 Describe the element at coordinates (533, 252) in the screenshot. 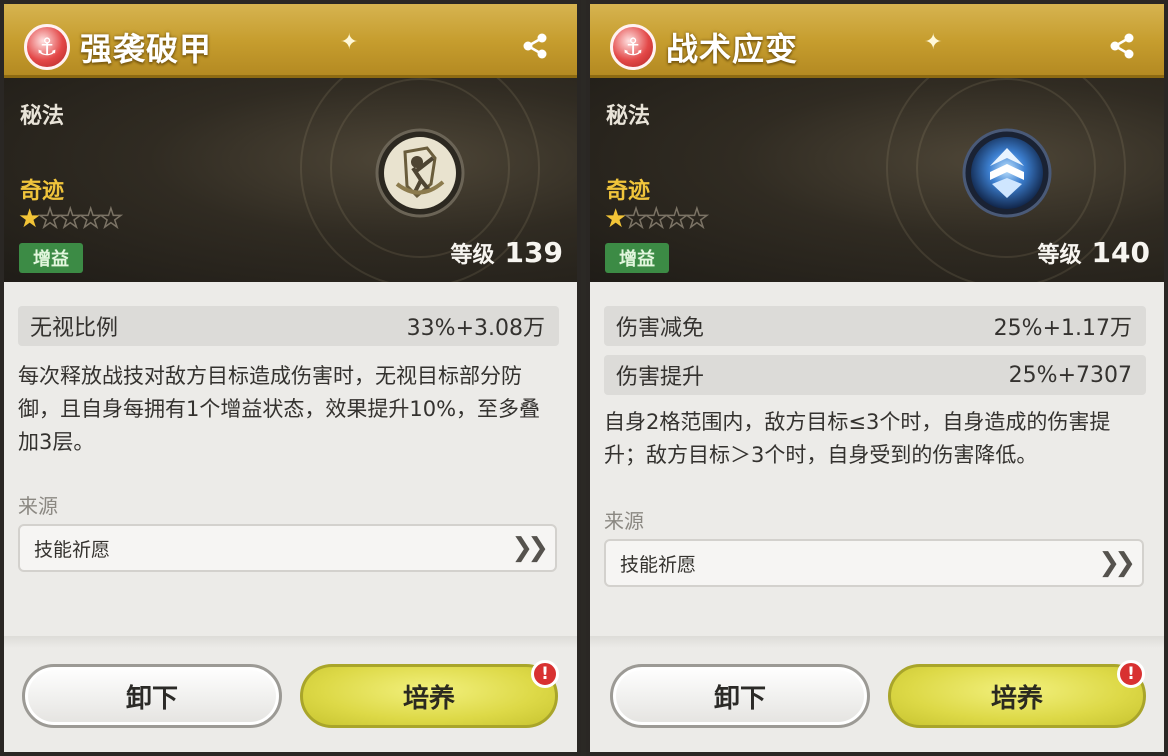

I see `level-value: 139` at that location.